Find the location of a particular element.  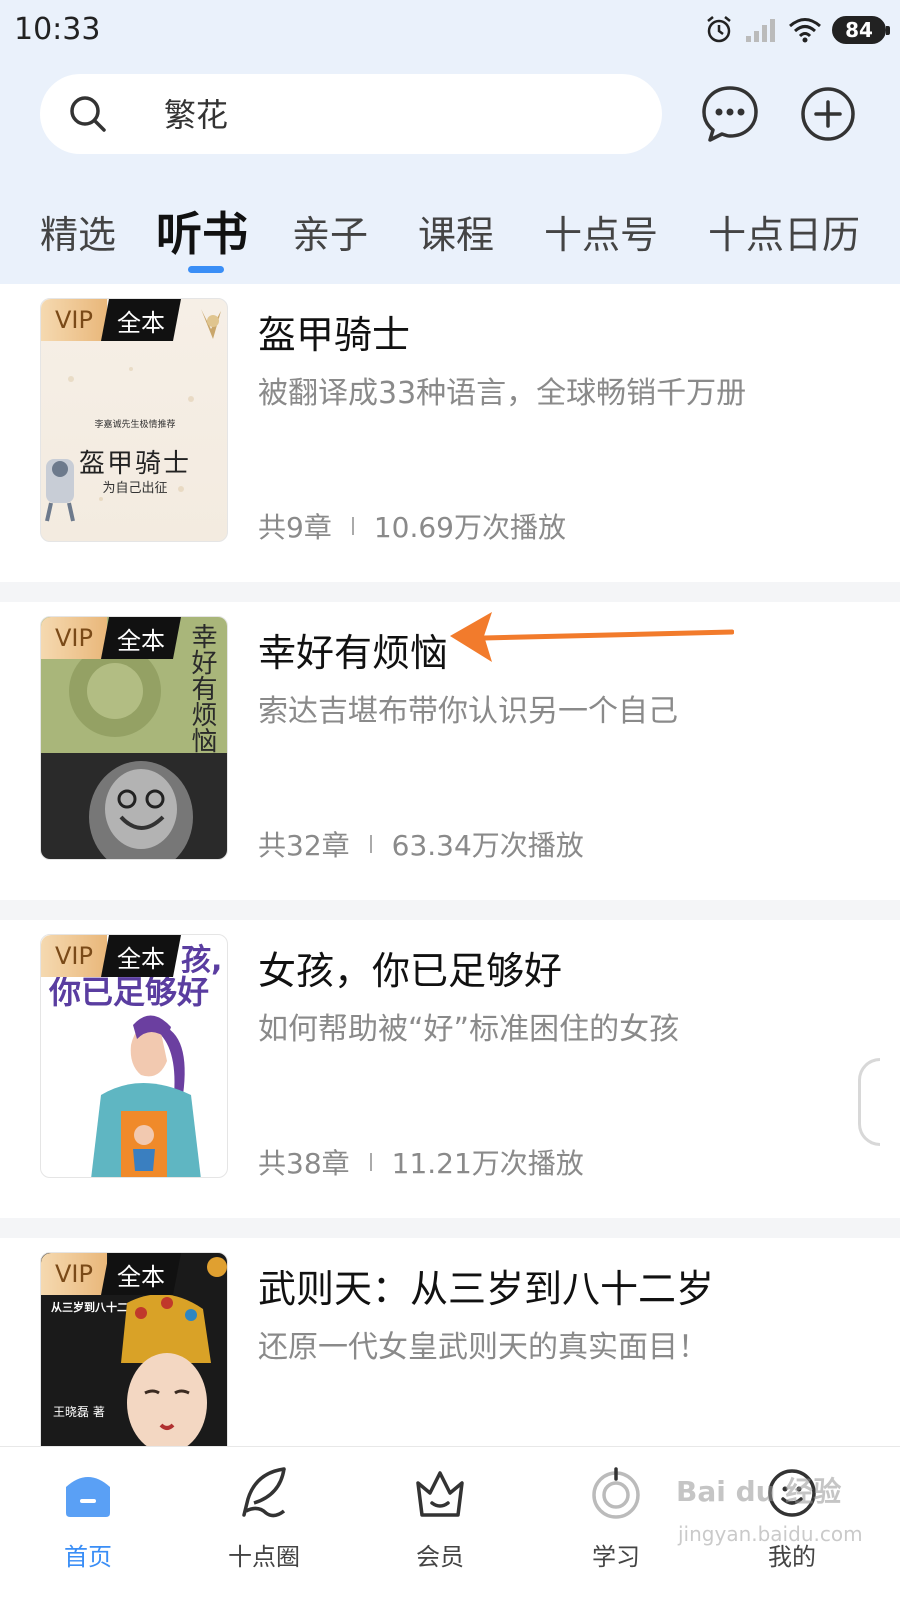

cover-tagline: 李嘉诚先生极情推荐 is located at coordinates (135, 425).